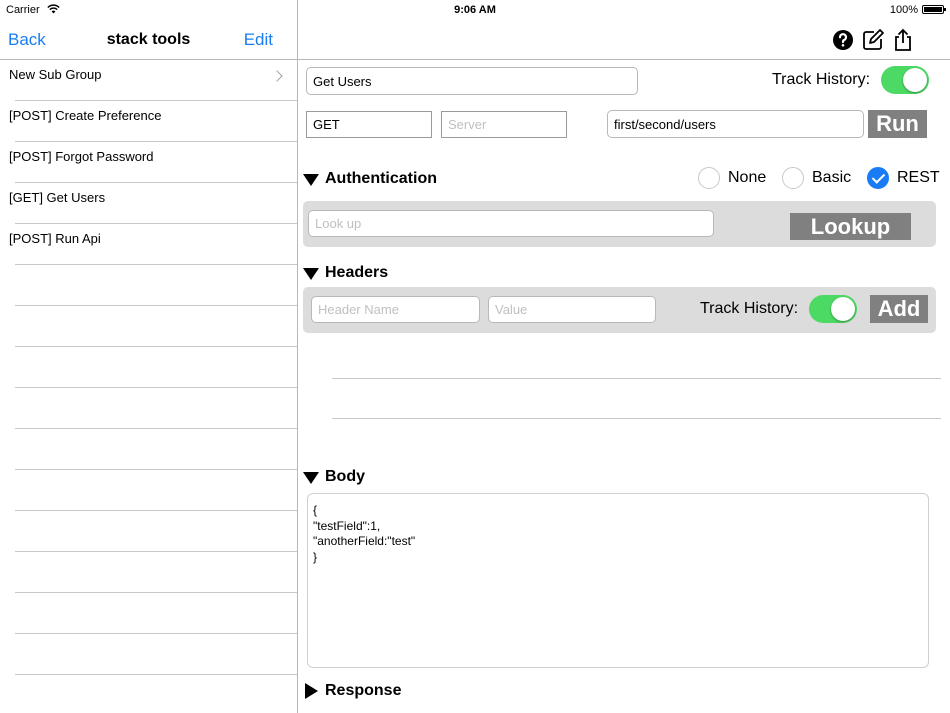 This screenshot has width=950, height=713. I want to click on auth-radio-basic: Basic, so click(816, 178).